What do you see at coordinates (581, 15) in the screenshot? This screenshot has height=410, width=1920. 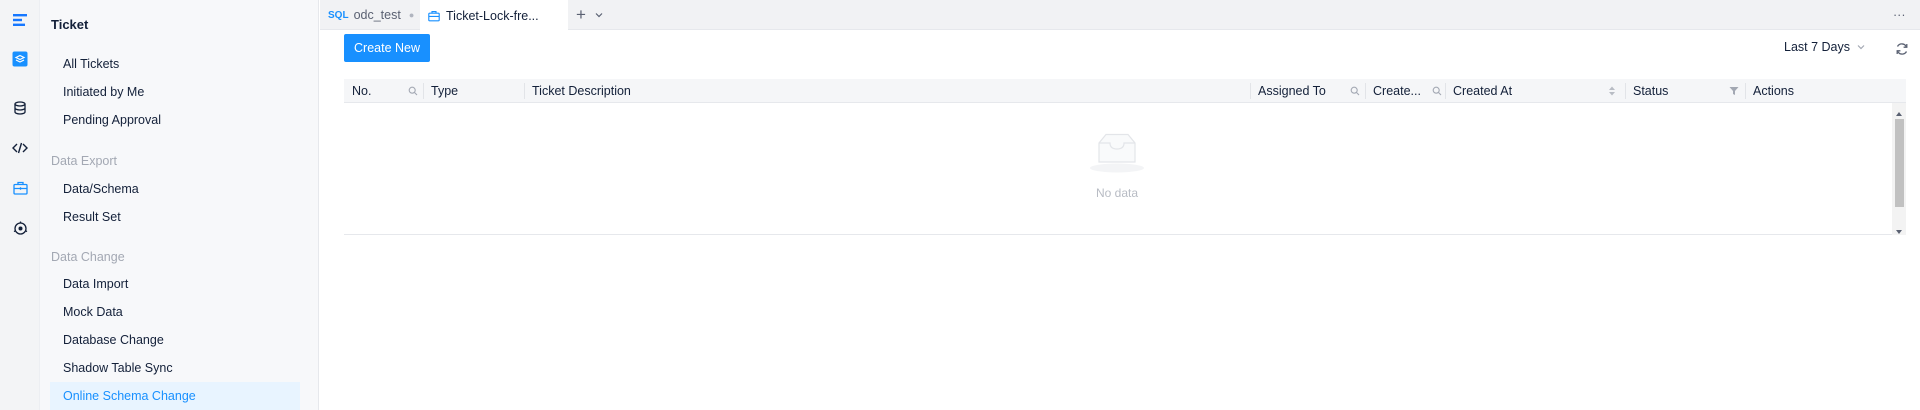 I see `add-tab-icon: +` at bounding box center [581, 15].